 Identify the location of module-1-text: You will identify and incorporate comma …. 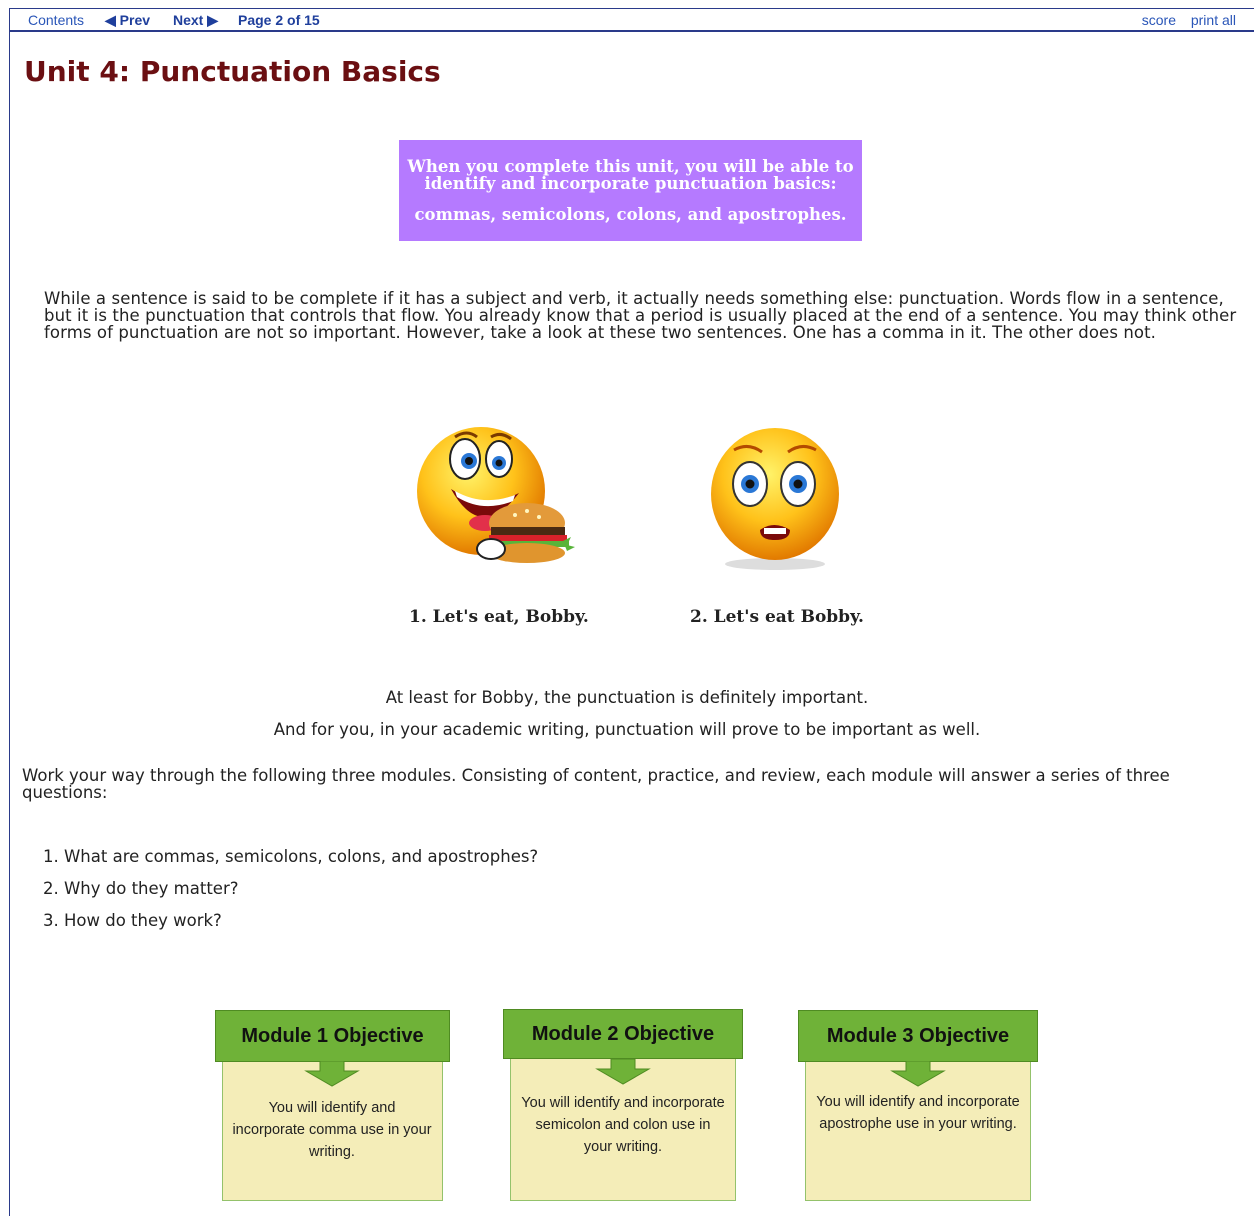
(332, 1130).